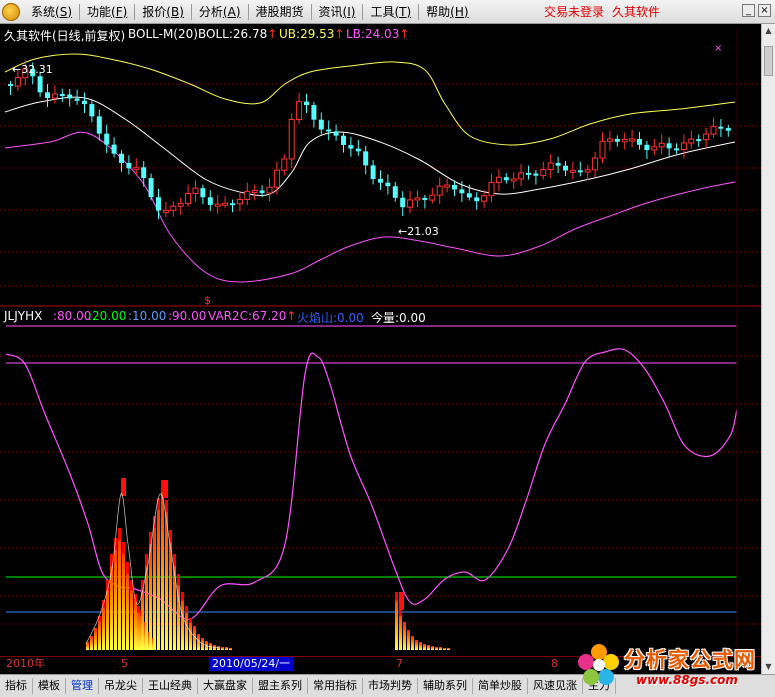 The image size is (775, 697). I want to click on axis-label-july: 7, so click(399, 663).